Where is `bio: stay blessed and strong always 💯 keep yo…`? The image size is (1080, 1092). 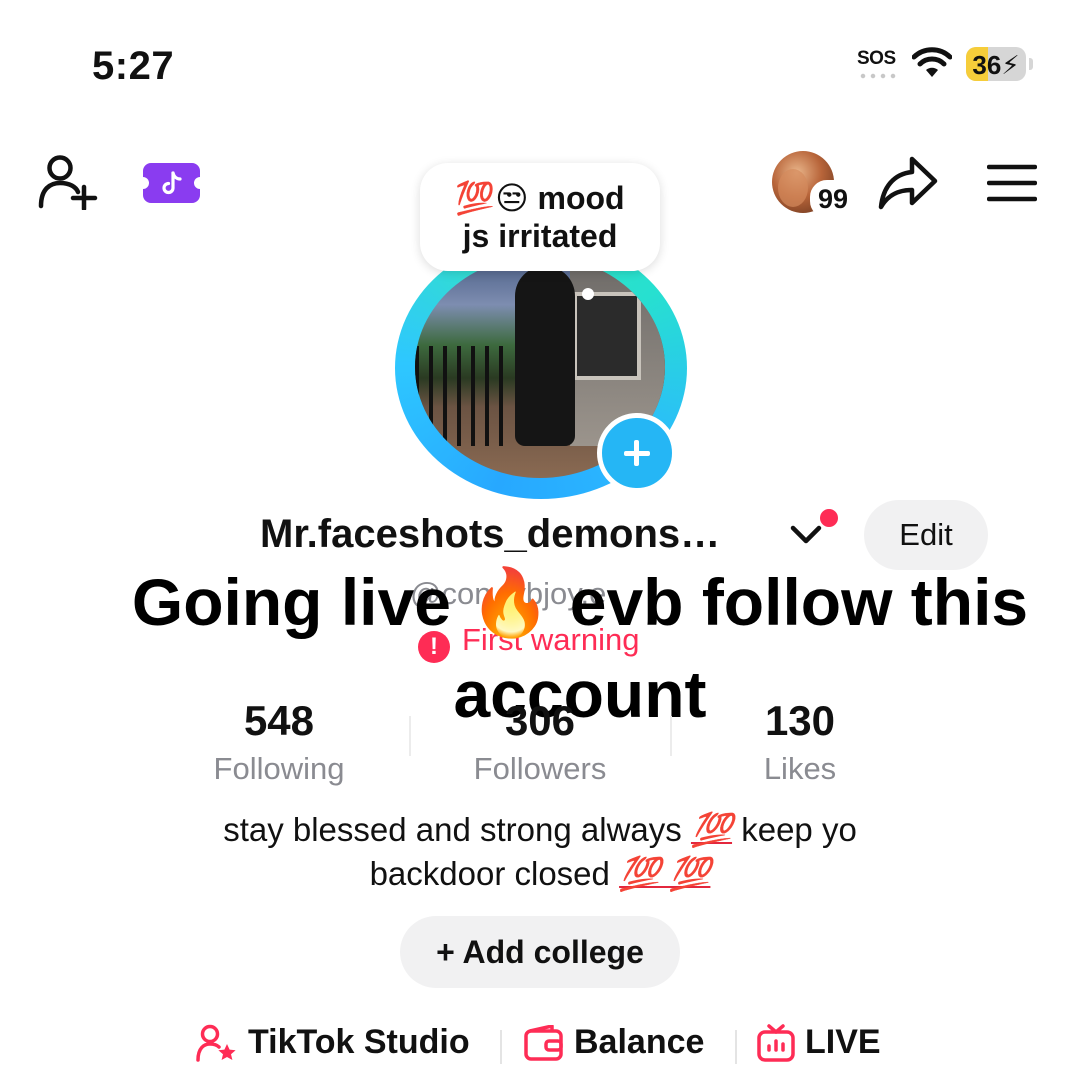
bio: stay blessed and strong always 💯 keep yo… is located at coordinates (540, 852).